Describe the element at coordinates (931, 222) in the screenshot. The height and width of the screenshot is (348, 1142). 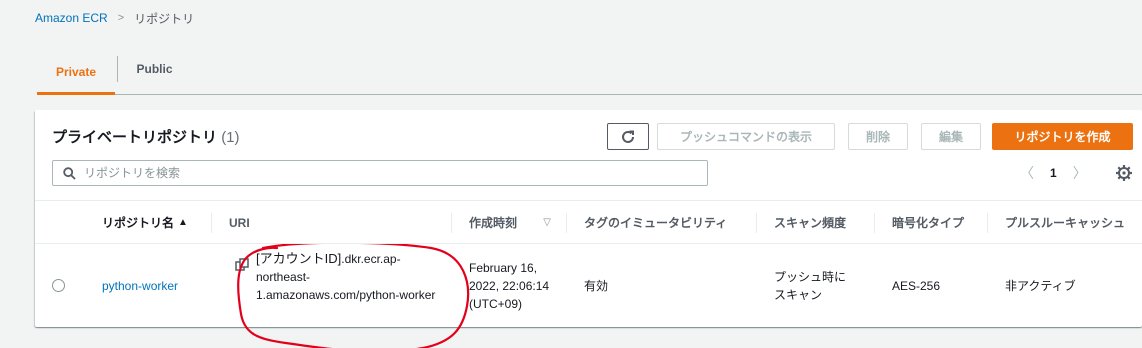
I see `column-header-encryption-type: 暗号化タイプ` at that location.